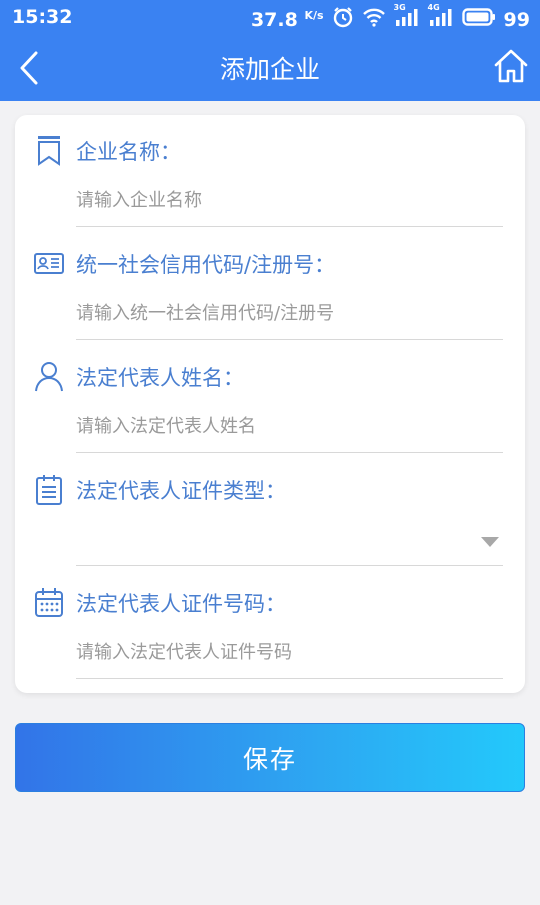 The image size is (540, 905). What do you see at coordinates (160, 378) in the screenshot?
I see `field-label: 法定代表人姓名：` at bounding box center [160, 378].